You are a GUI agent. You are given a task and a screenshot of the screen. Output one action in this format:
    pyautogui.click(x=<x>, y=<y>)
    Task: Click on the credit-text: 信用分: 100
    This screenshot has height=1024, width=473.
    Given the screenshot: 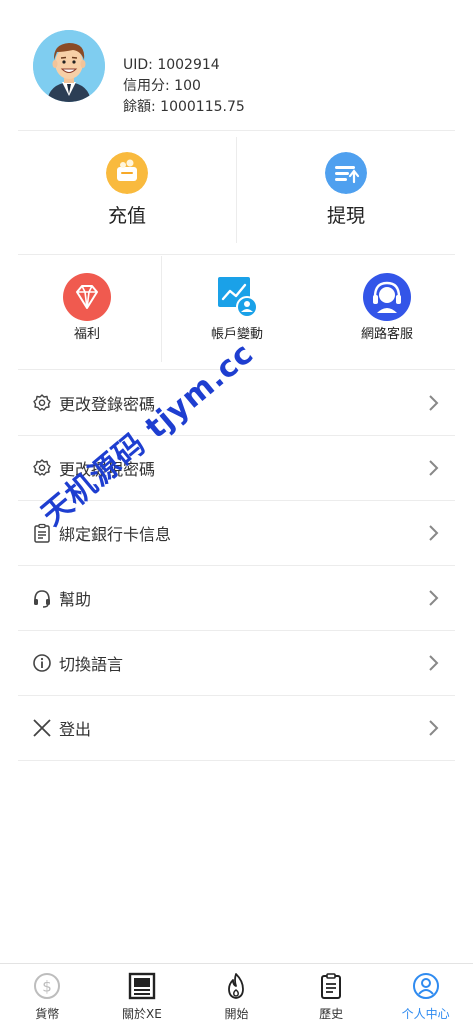 What is the action you would take?
    pyautogui.click(x=162, y=86)
    